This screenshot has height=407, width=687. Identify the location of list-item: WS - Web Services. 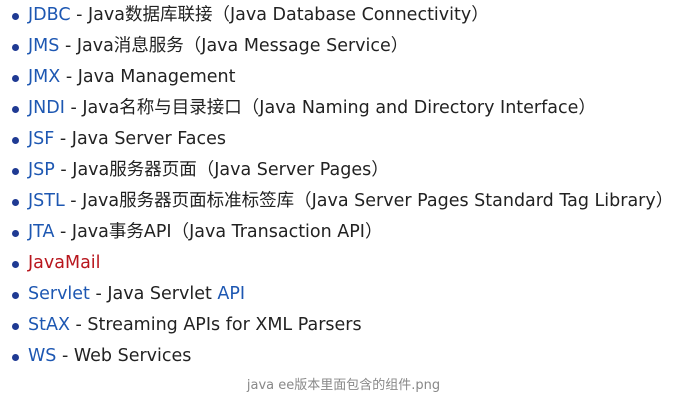
(345, 356).